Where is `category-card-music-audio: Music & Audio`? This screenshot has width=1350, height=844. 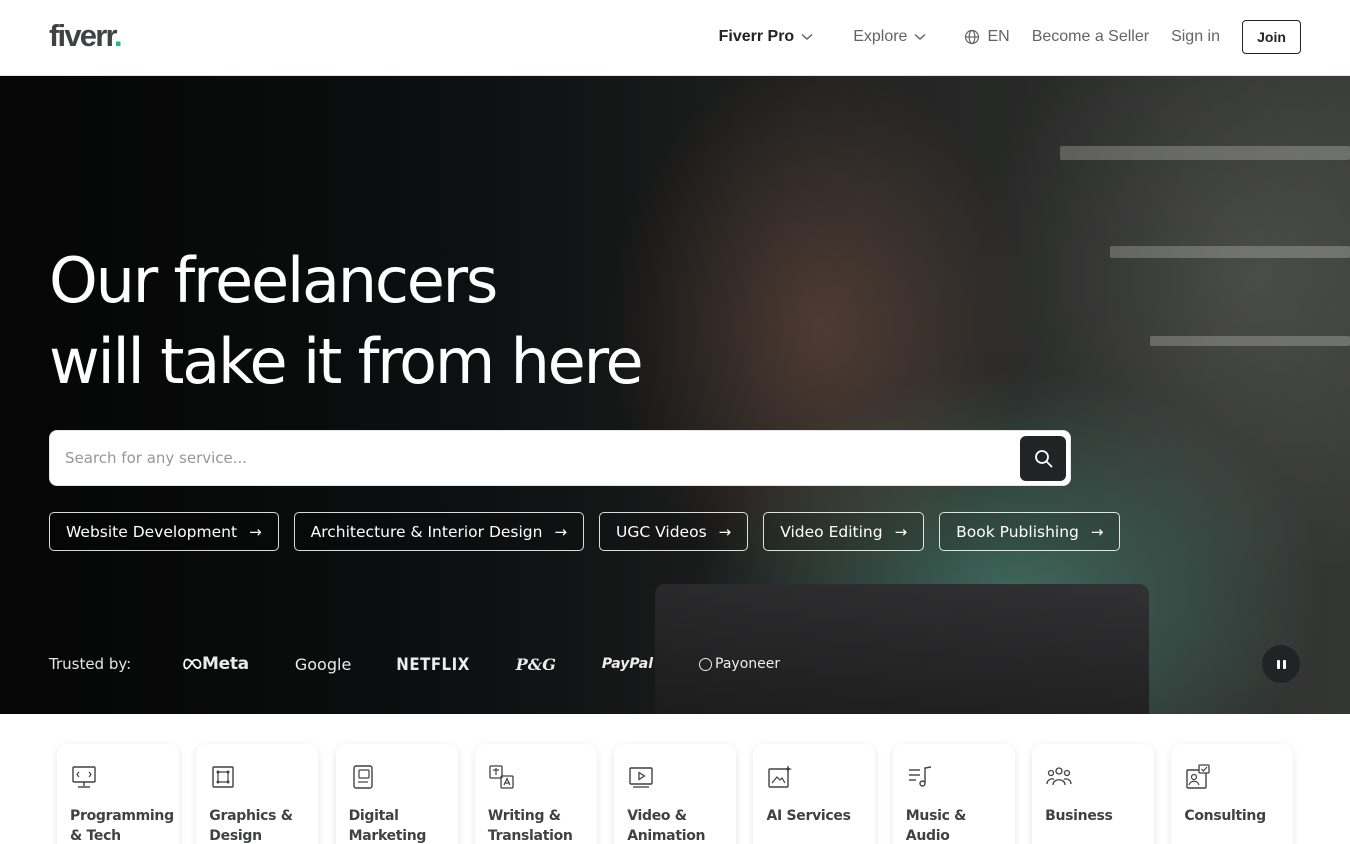
category-card-music-audio: Music & Audio is located at coordinates (953, 794).